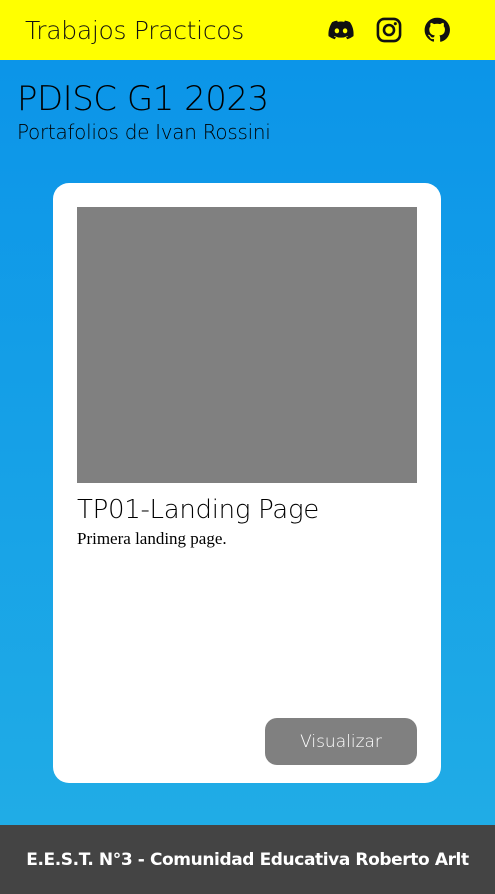 The height and width of the screenshot is (894, 495). What do you see at coordinates (144, 132) in the screenshot?
I see `page-subtitle: Portafolios de Ivan Rossini` at bounding box center [144, 132].